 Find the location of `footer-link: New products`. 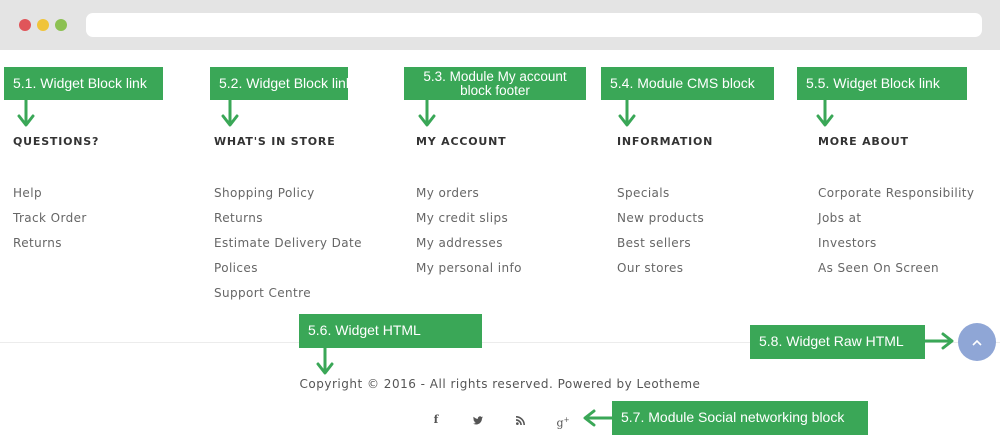

footer-link: New products is located at coordinates (712, 222).